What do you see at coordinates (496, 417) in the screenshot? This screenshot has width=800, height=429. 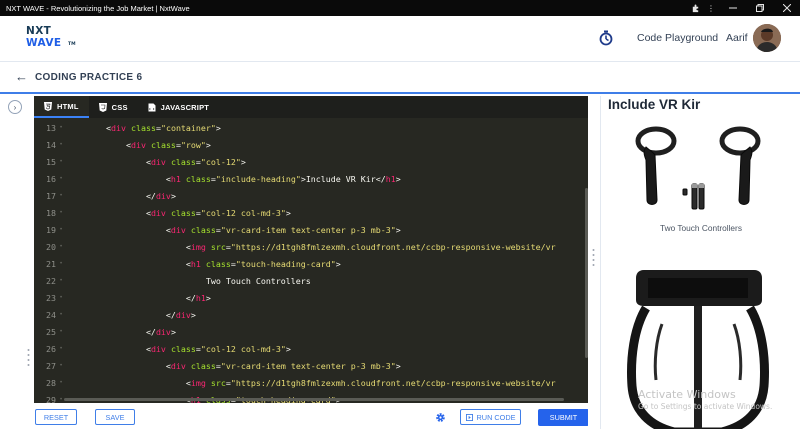 I see `run-code-label: RUN CODE` at bounding box center [496, 417].